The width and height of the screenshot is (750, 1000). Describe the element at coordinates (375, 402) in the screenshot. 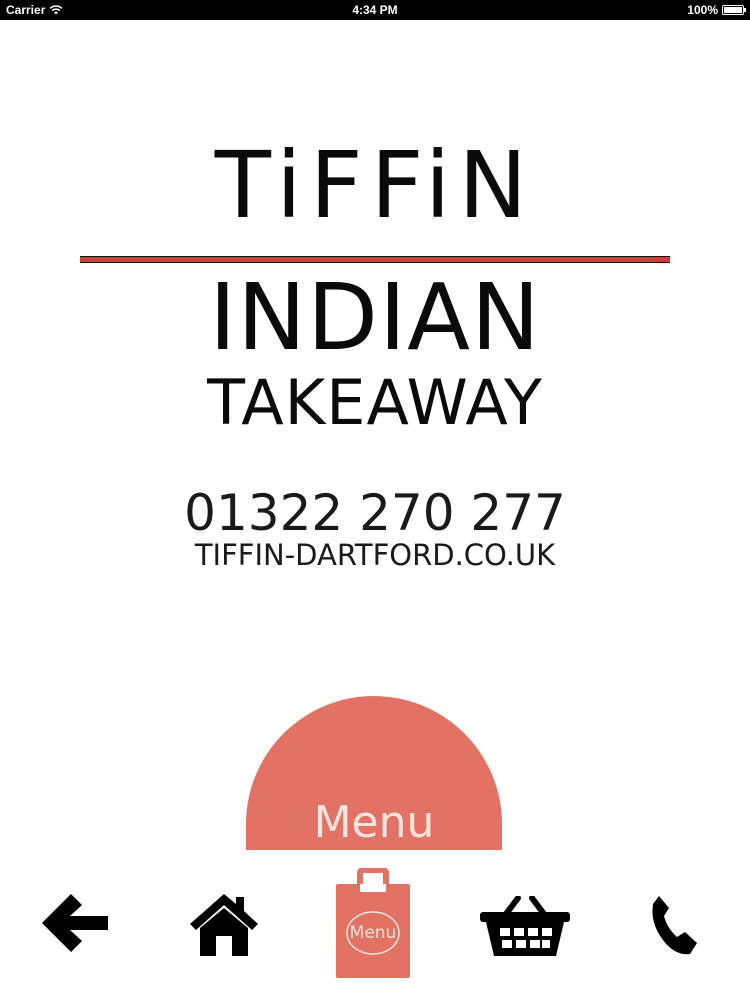

I see `logo-takeaway: TAKEAWAY` at that location.